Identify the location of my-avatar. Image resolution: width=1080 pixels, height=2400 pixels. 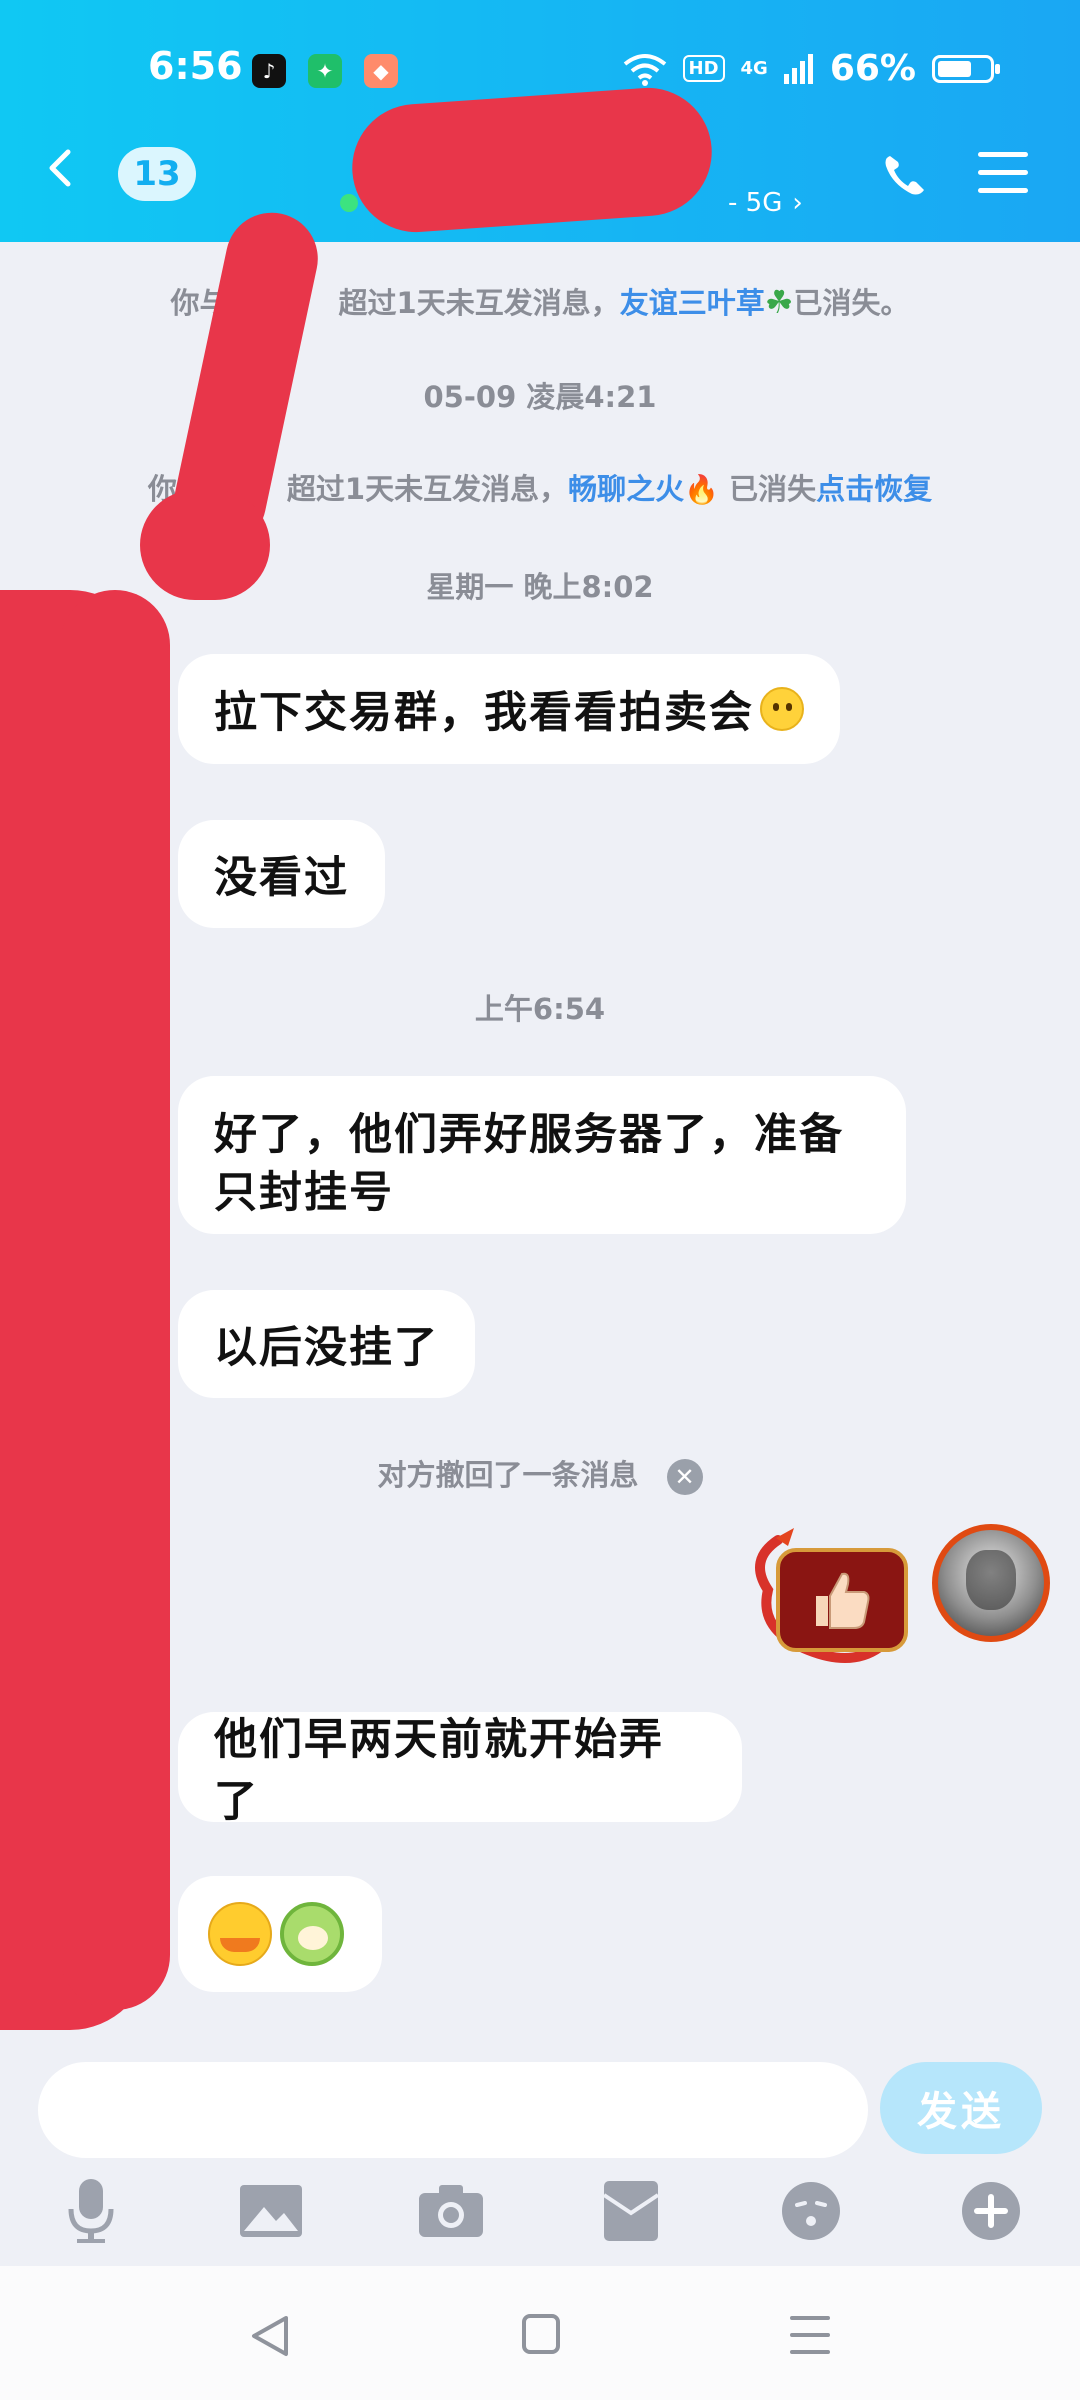
(991, 1583).